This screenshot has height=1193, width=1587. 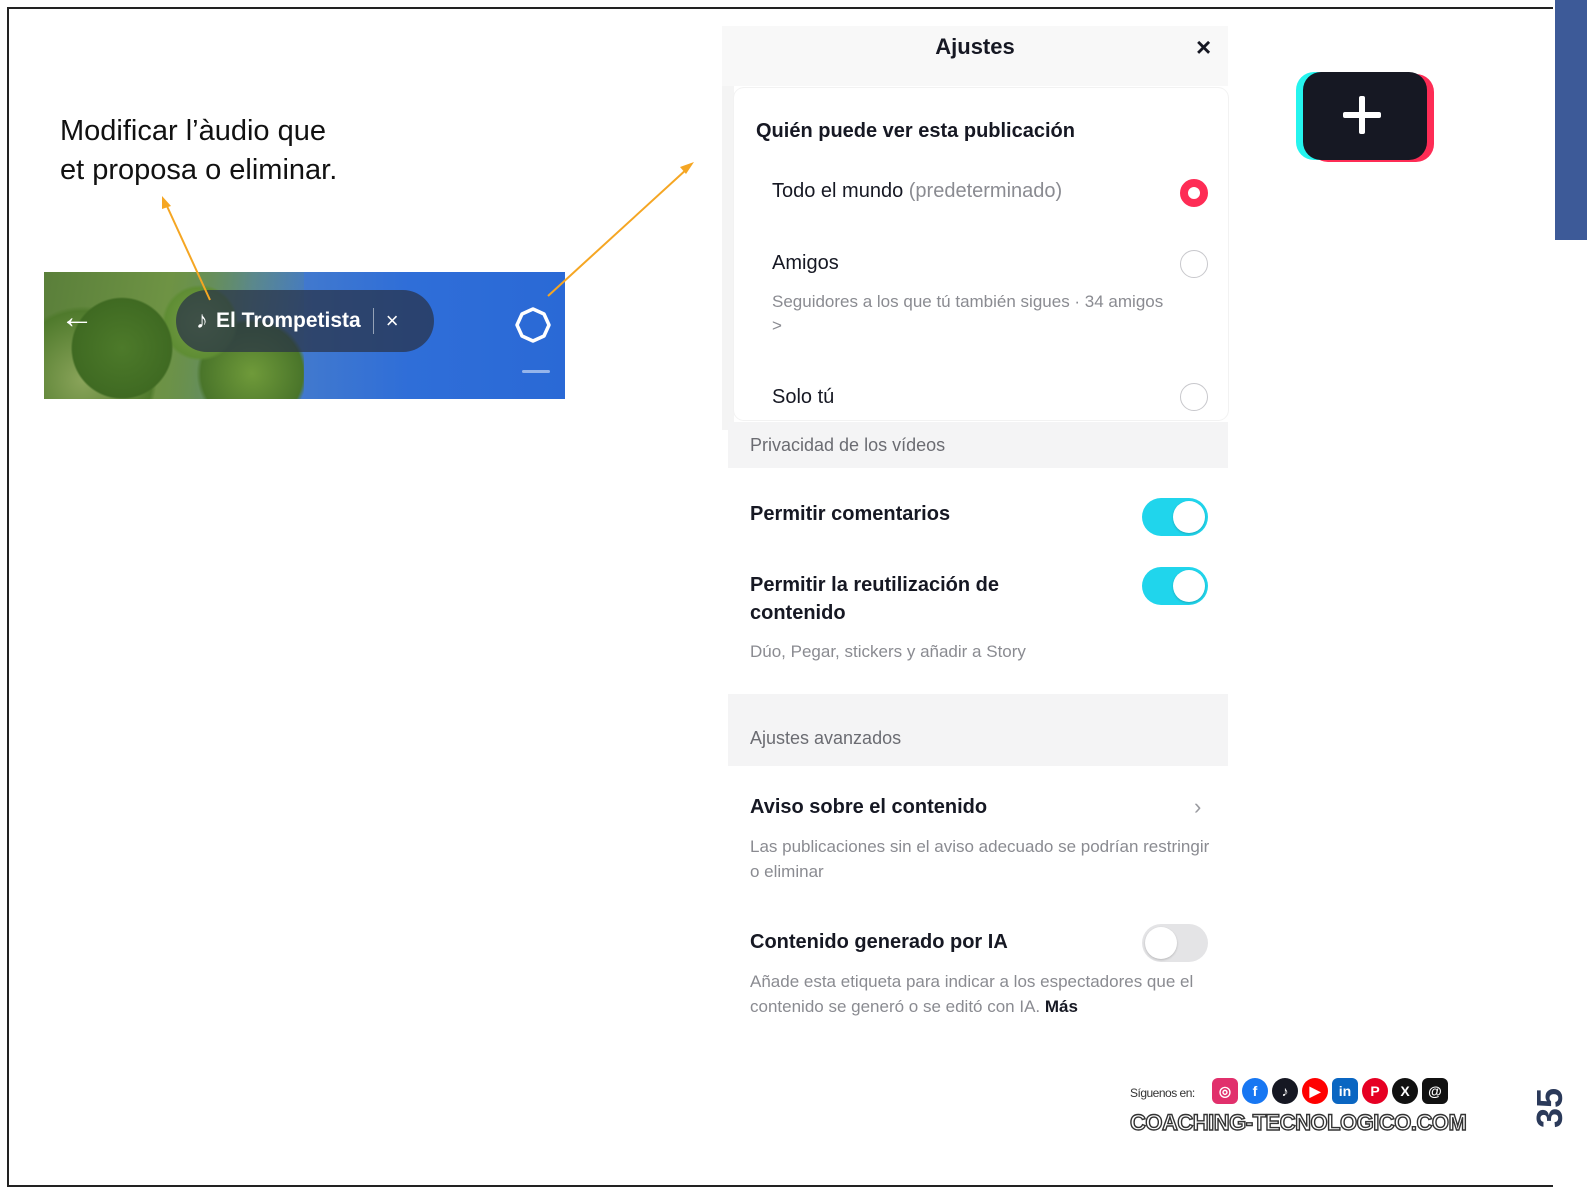 What do you see at coordinates (1365, 117) in the screenshot?
I see `tiktok-create-icon` at bounding box center [1365, 117].